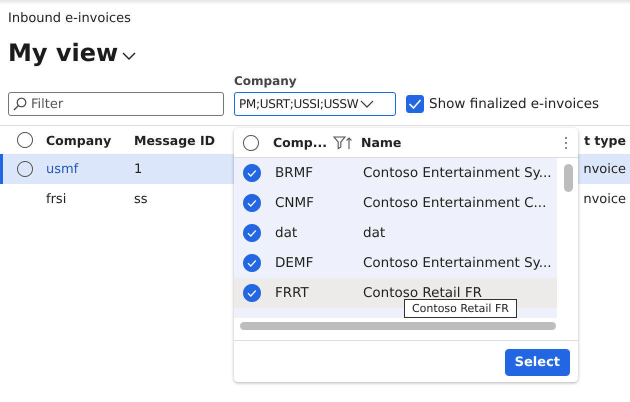 This screenshot has height=402, width=630. What do you see at coordinates (374, 233) in the screenshot?
I see `table-cell: dat` at bounding box center [374, 233].